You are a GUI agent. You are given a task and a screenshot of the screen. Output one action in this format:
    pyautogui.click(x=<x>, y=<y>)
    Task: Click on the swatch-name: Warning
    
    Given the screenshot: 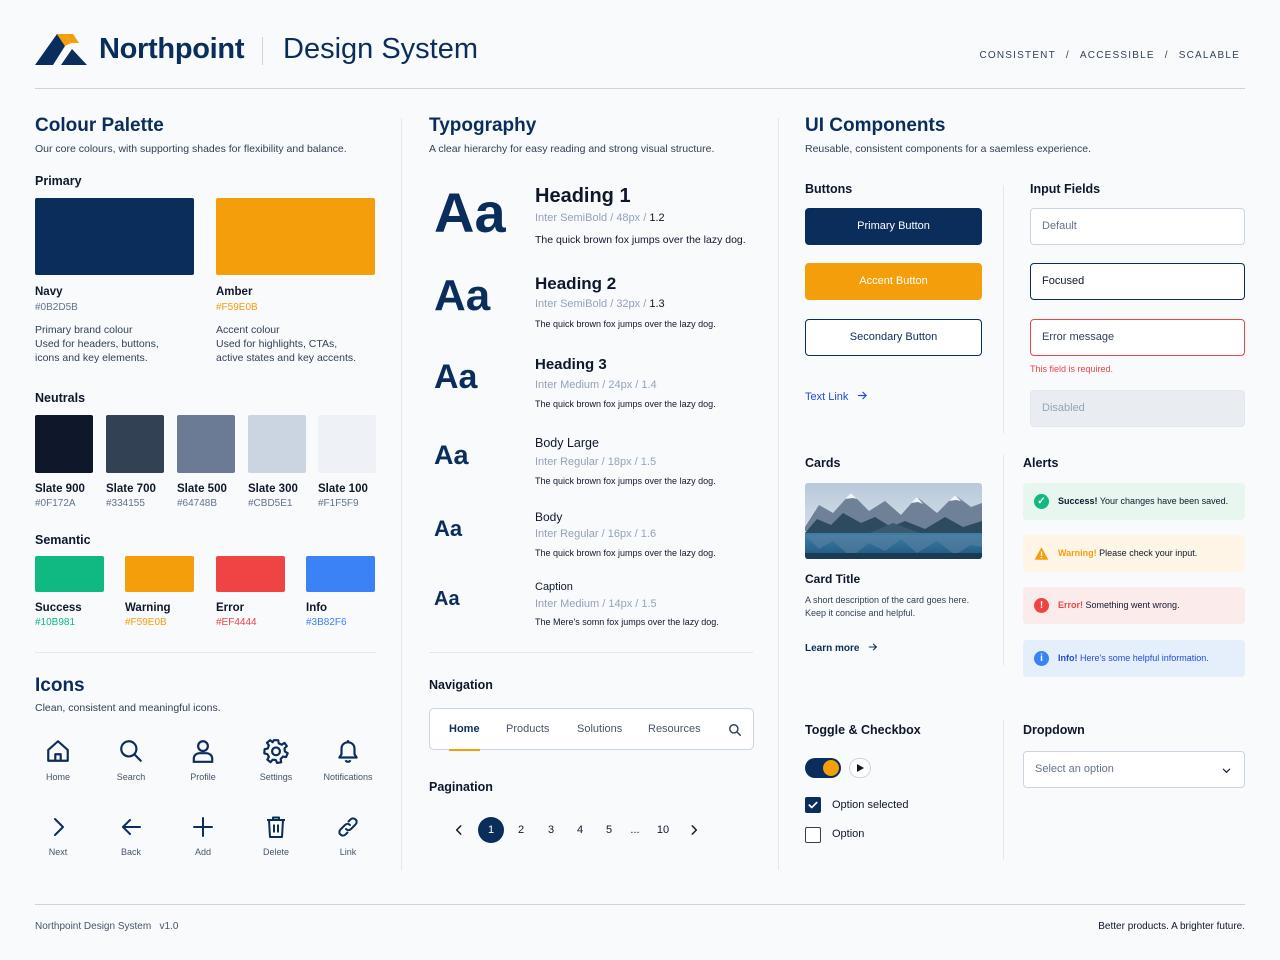 What is the action you would take?
    pyautogui.click(x=148, y=608)
    